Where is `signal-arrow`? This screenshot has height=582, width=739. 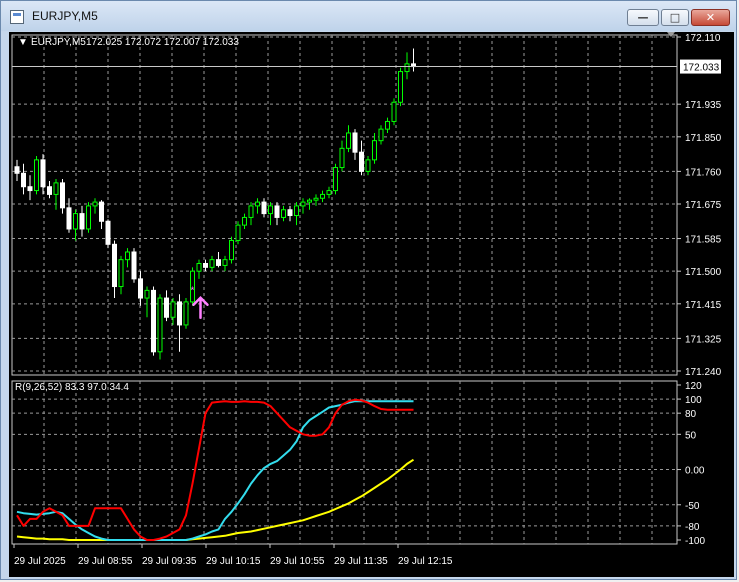
signal-arrow is located at coordinates (200, 307).